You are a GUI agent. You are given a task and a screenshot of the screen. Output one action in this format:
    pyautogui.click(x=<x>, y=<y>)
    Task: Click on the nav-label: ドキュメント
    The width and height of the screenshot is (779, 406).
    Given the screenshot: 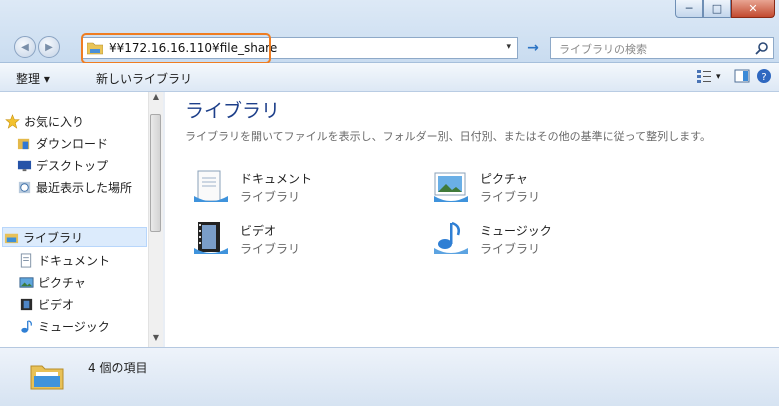 What is the action you would take?
    pyautogui.click(x=74, y=260)
    